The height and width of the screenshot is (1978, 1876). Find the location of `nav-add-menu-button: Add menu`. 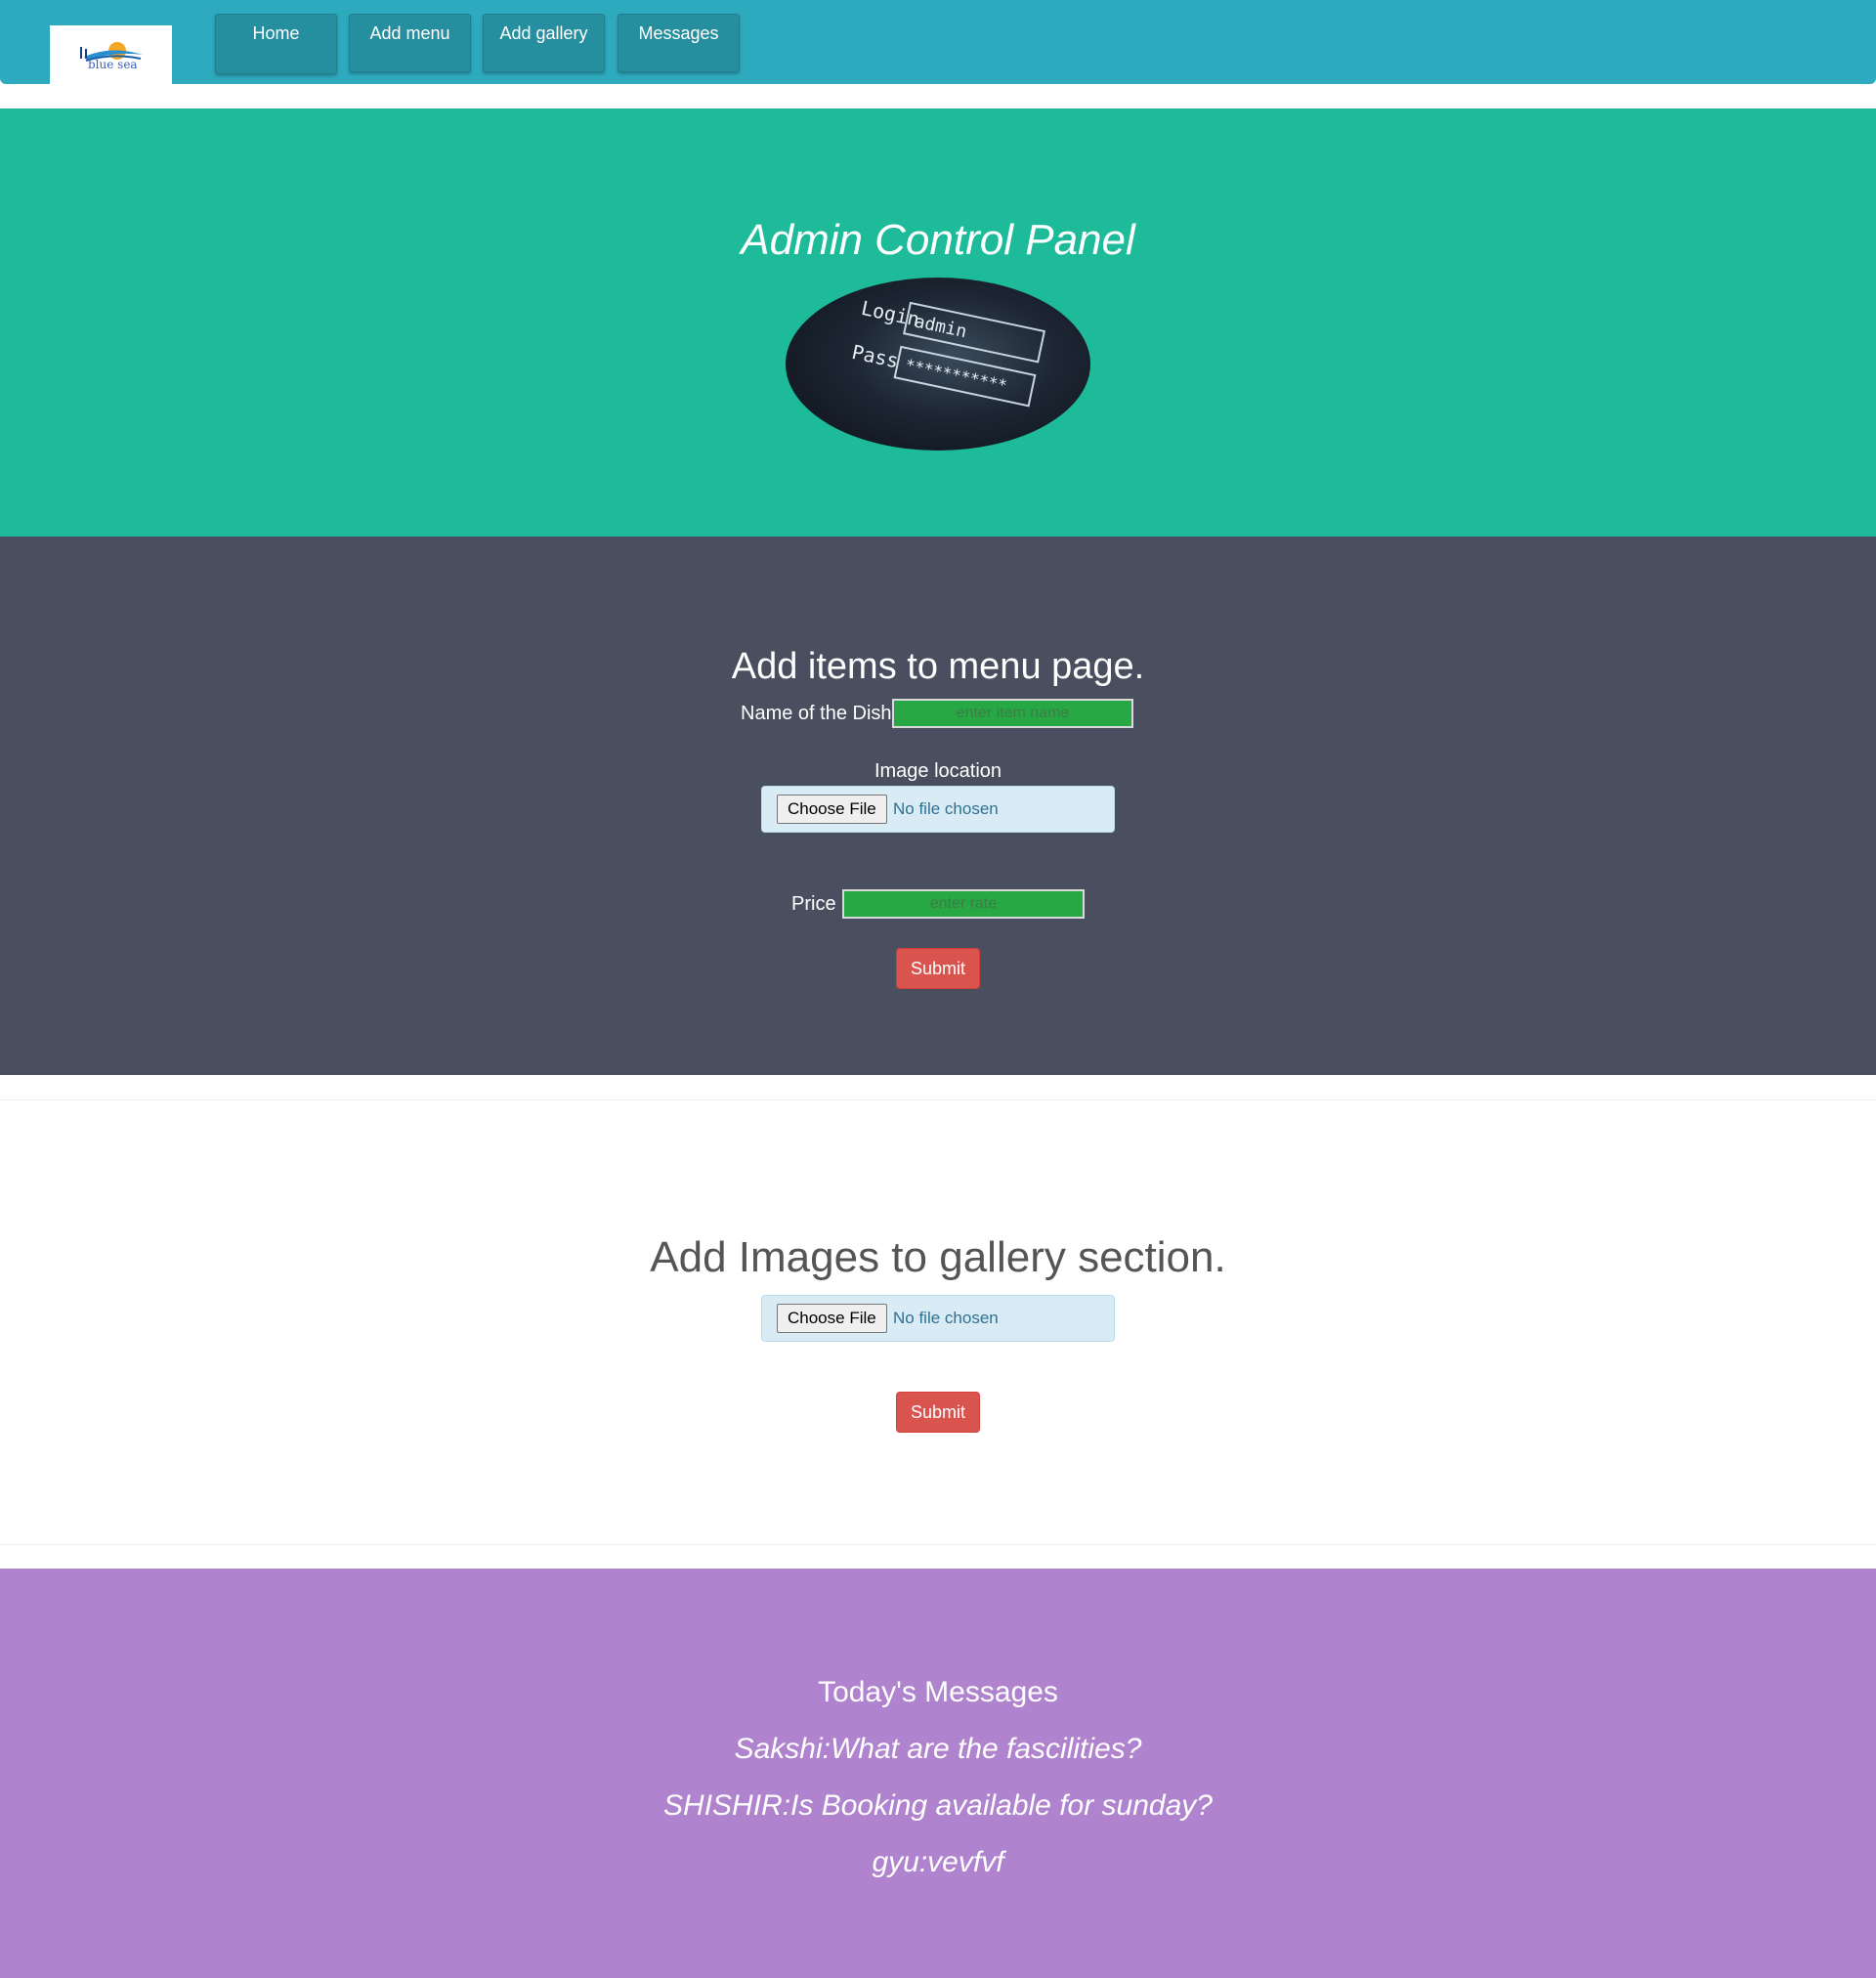

nav-add-menu-button: Add menu is located at coordinates (410, 43).